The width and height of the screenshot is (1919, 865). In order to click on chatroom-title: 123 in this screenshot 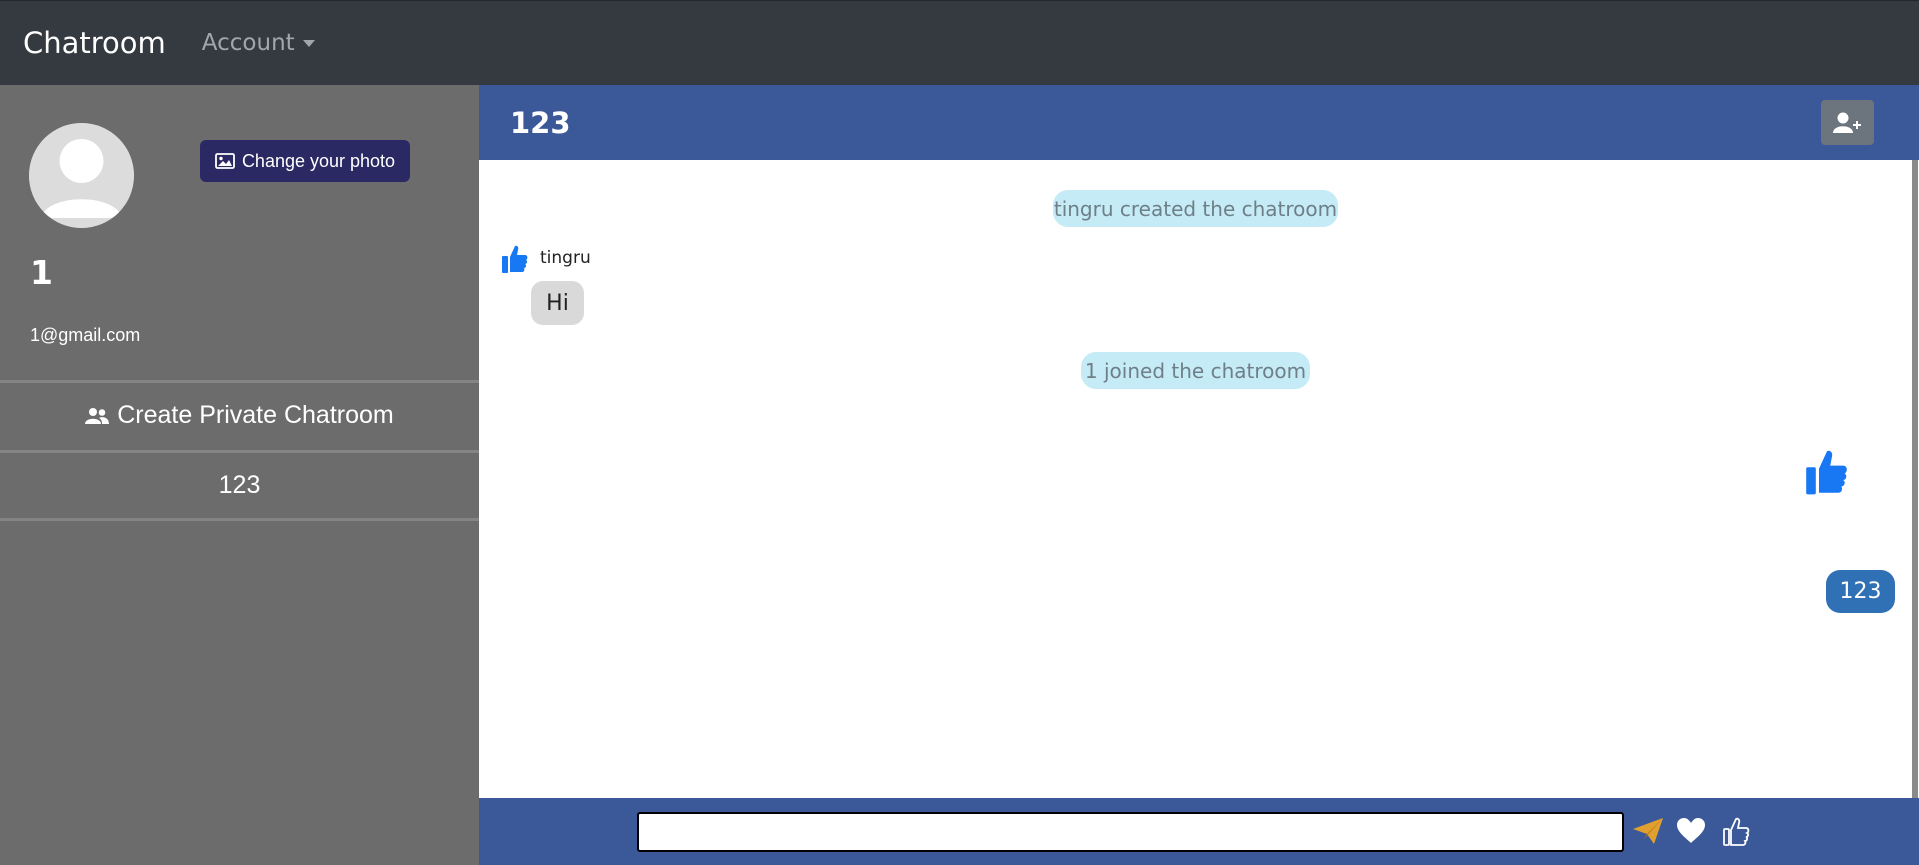, I will do `click(540, 122)`.